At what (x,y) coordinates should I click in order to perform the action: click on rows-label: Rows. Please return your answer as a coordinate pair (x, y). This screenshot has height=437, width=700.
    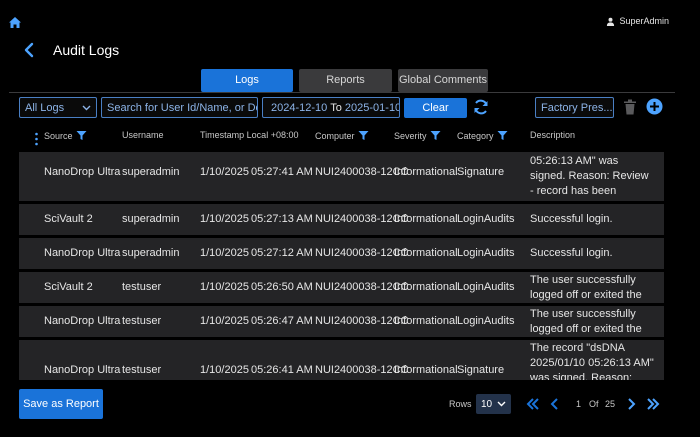
    Looking at the image, I should click on (460, 404).